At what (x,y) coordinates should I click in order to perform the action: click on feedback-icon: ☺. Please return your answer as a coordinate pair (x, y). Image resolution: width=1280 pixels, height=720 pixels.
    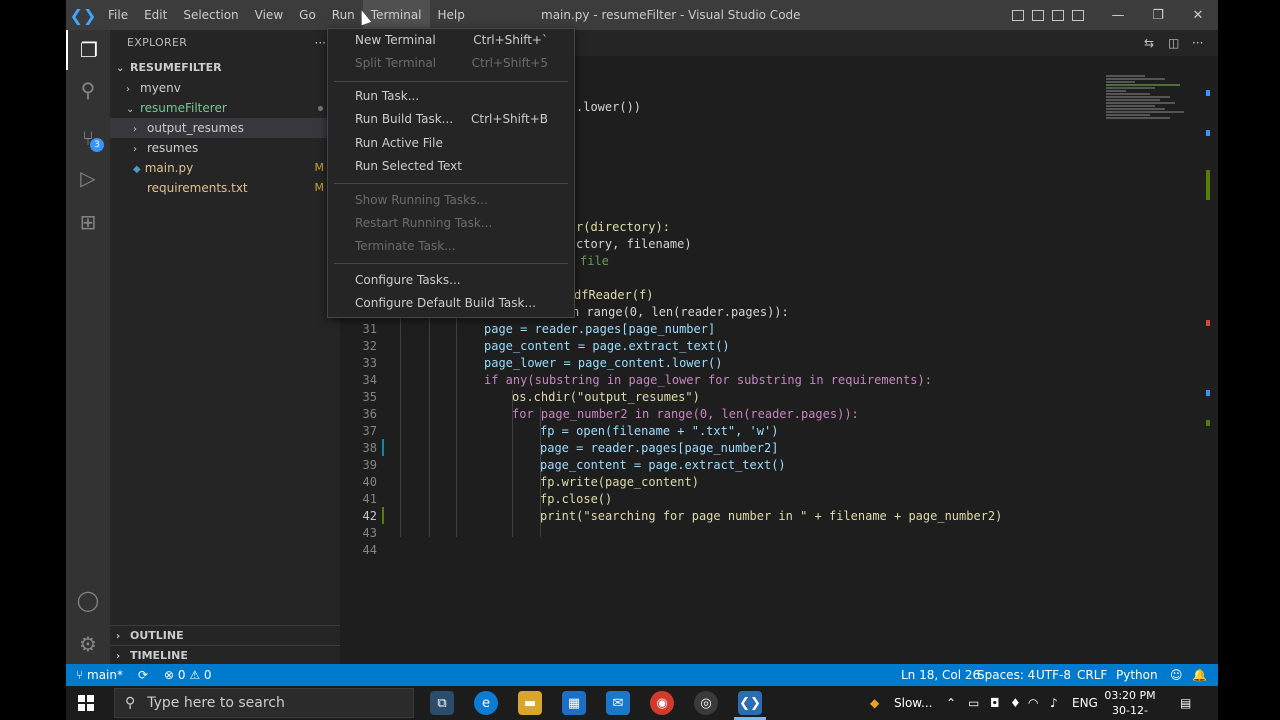
    Looking at the image, I should click on (1176, 675).